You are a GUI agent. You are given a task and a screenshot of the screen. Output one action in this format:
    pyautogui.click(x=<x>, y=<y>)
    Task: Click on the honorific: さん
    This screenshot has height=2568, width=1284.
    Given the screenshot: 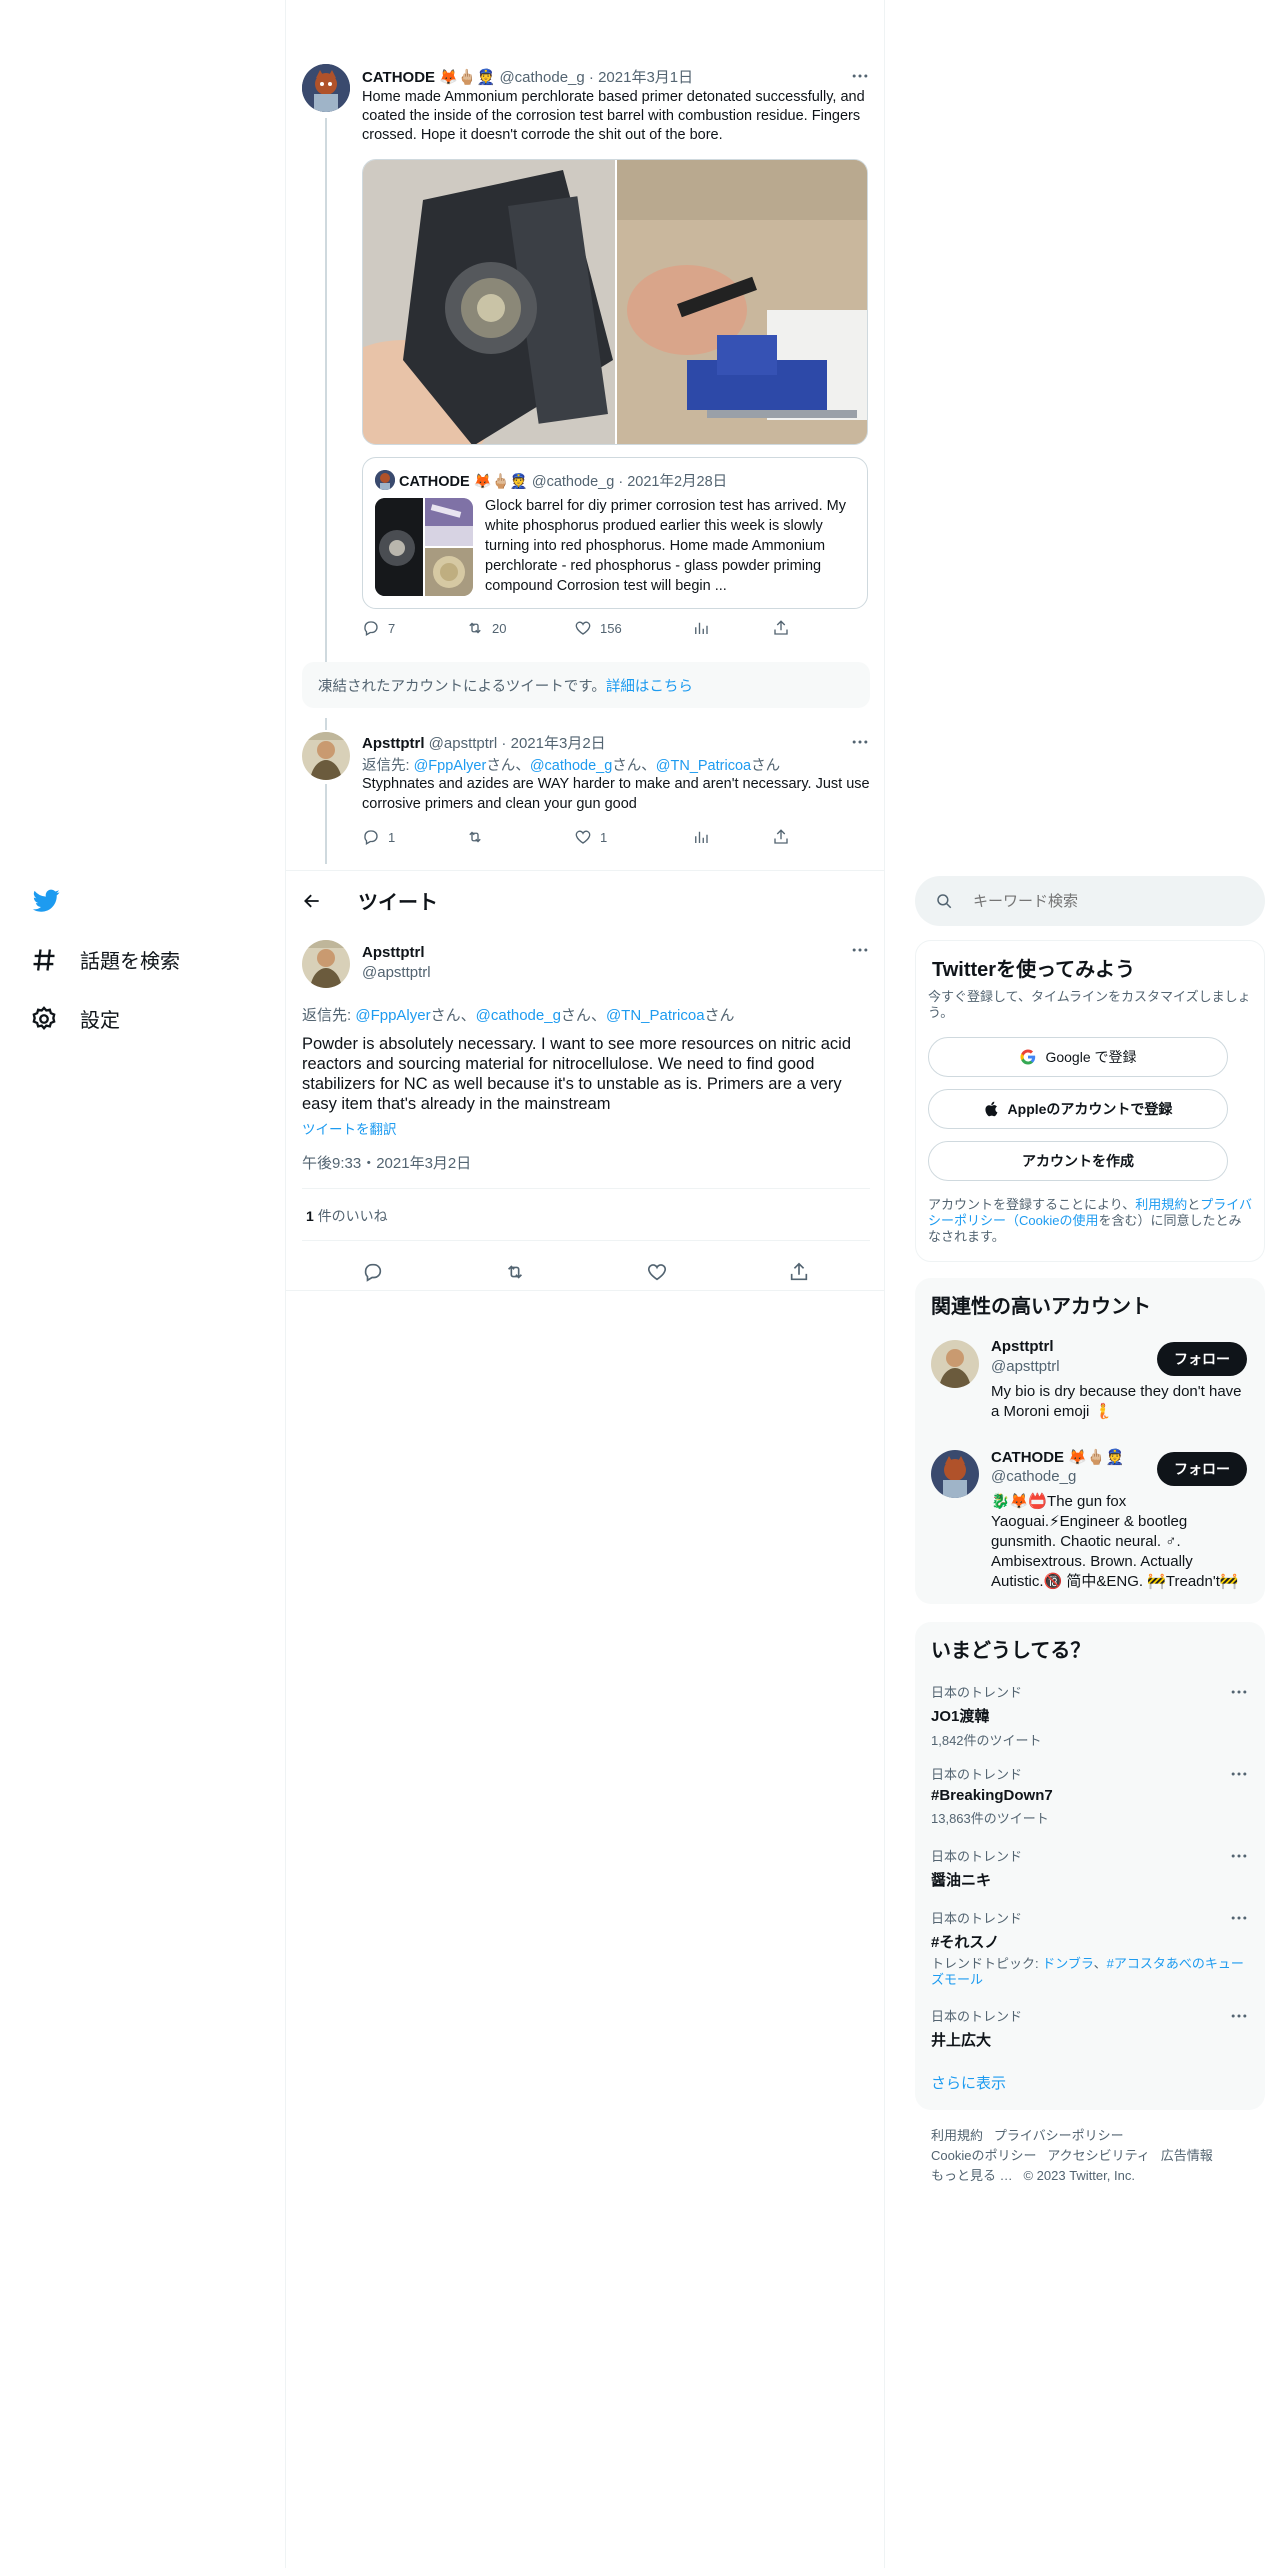 What is the action you would take?
    pyautogui.click(x=627, y=766)
    